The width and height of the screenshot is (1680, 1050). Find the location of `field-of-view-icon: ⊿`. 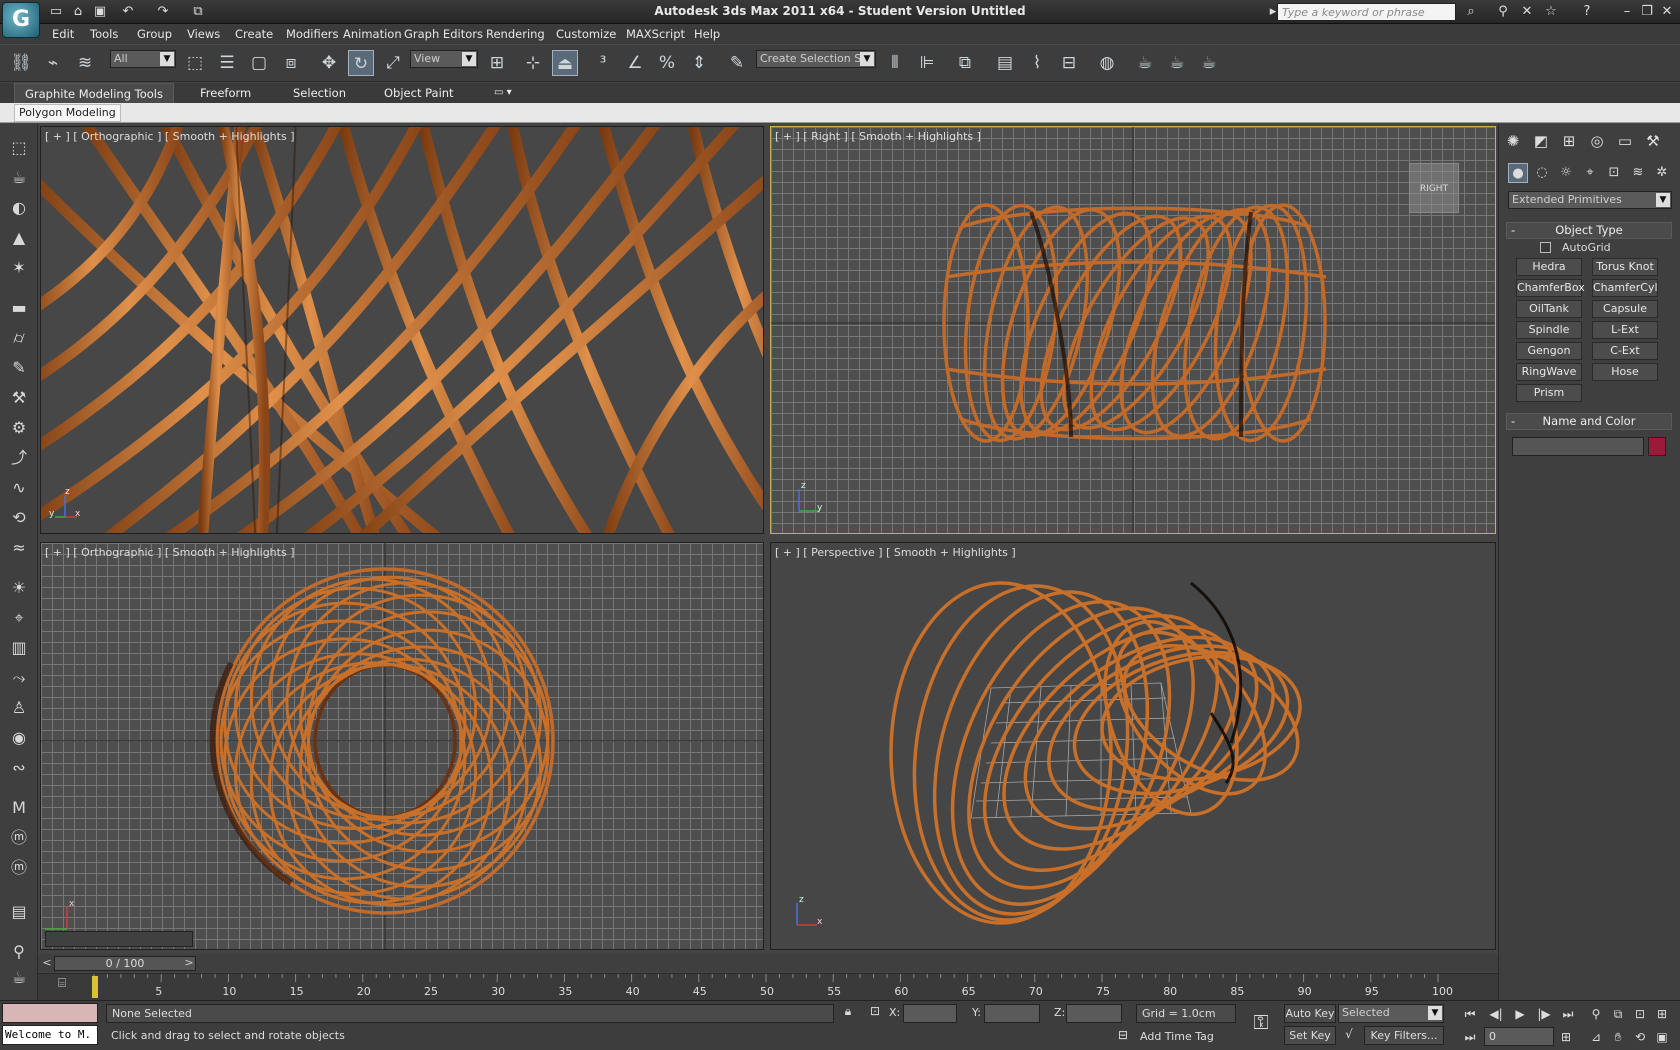

field-of-view-icon: ⊿ is located at coordinates (1596, 1037).